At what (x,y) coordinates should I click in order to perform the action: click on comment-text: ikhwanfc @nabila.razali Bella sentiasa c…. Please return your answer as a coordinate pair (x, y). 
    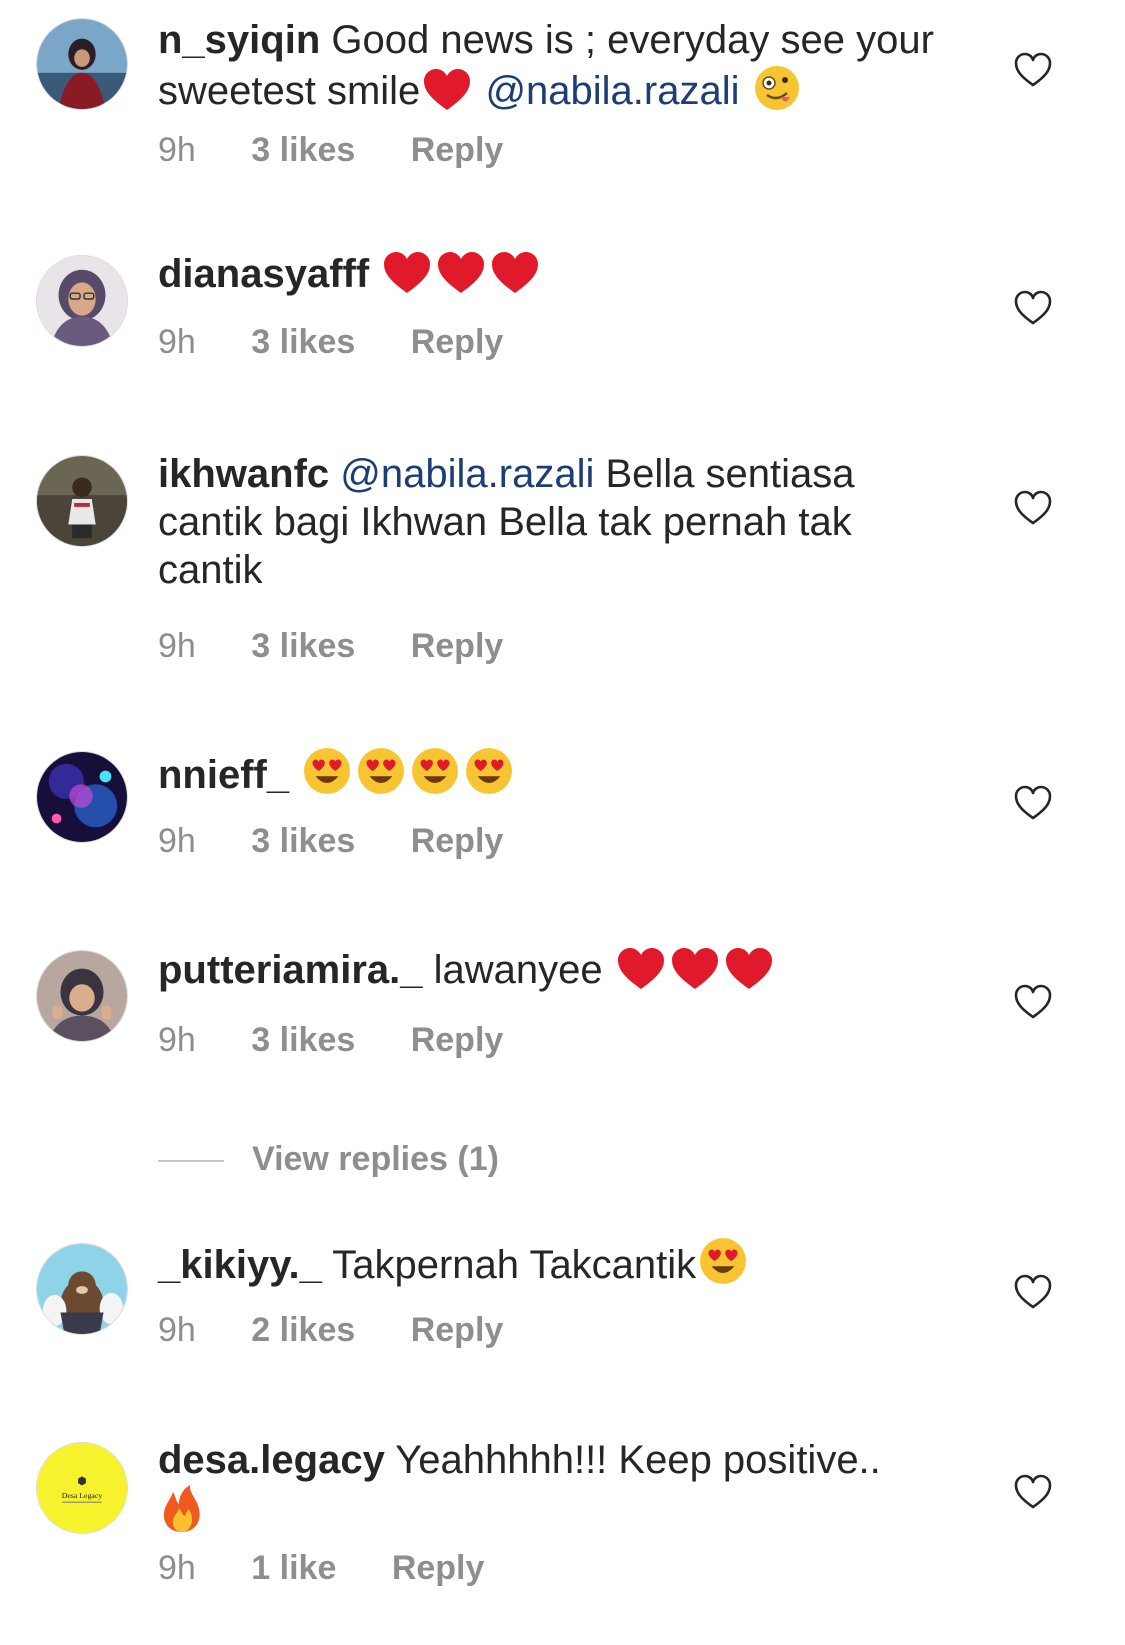
    Looking at the image, I should click on (553, 522).